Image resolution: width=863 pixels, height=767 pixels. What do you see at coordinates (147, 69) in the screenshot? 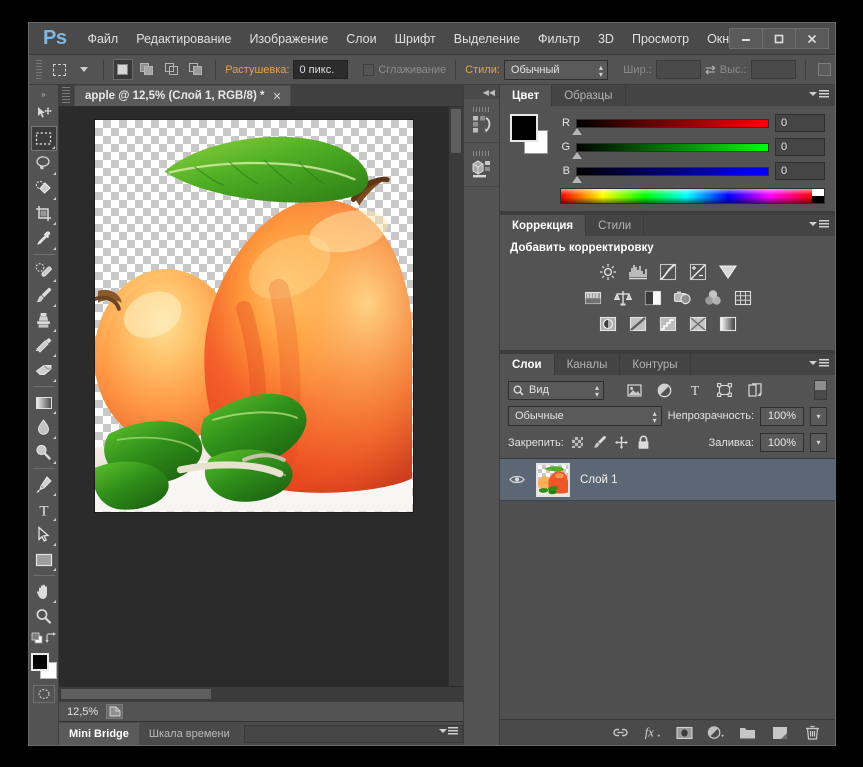
I see `add-to-selection-button` at bounding box center [147, 69].